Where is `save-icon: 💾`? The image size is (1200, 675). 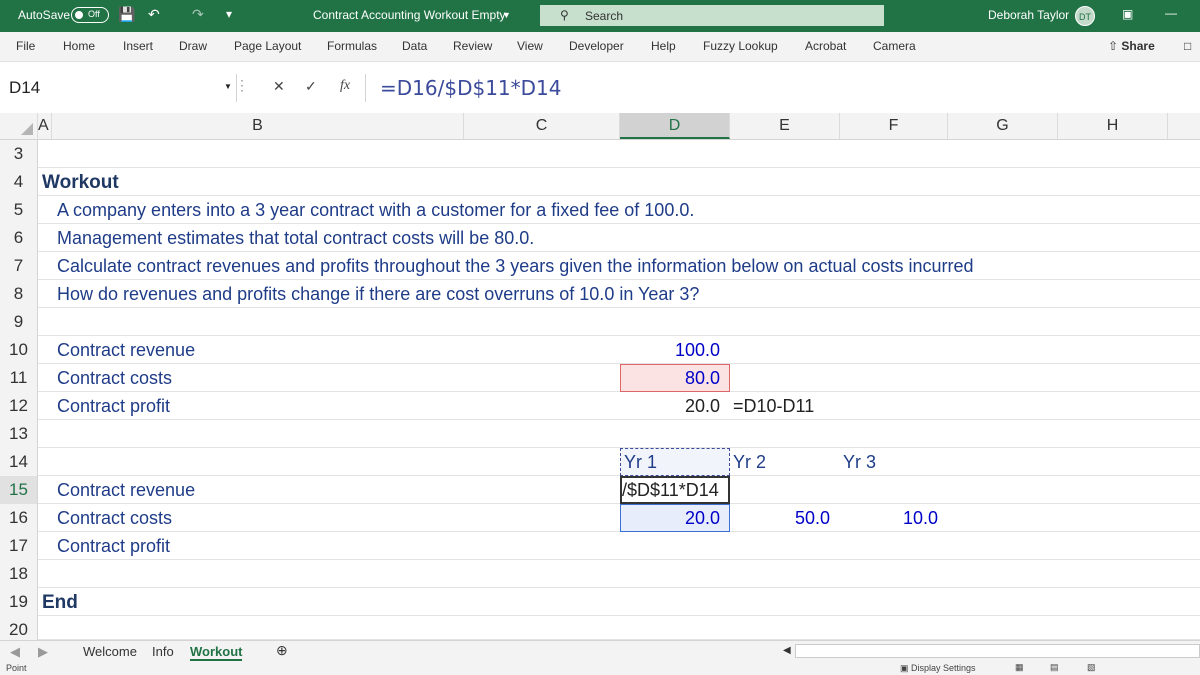
save-icon: 💾 is located at coordinates (126, 14).